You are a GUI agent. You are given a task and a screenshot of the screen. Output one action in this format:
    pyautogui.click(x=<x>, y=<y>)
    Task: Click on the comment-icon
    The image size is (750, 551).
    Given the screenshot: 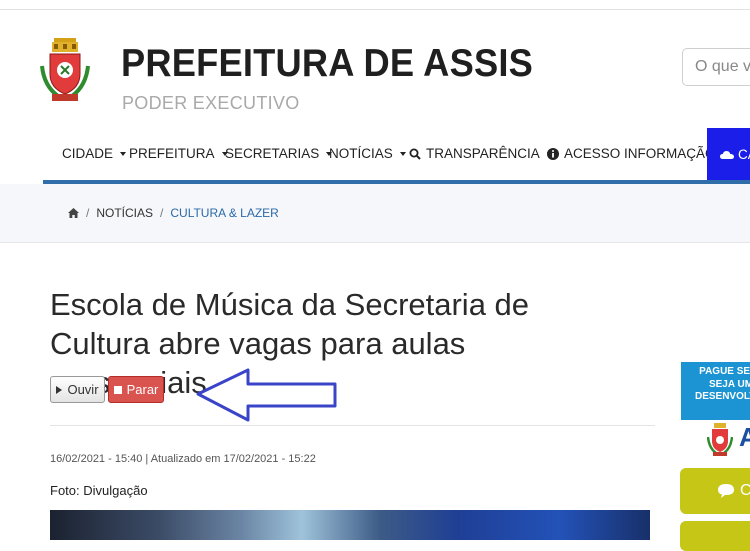 What is the action you would take?
    pyautogui.click(x=726, y=491)
    